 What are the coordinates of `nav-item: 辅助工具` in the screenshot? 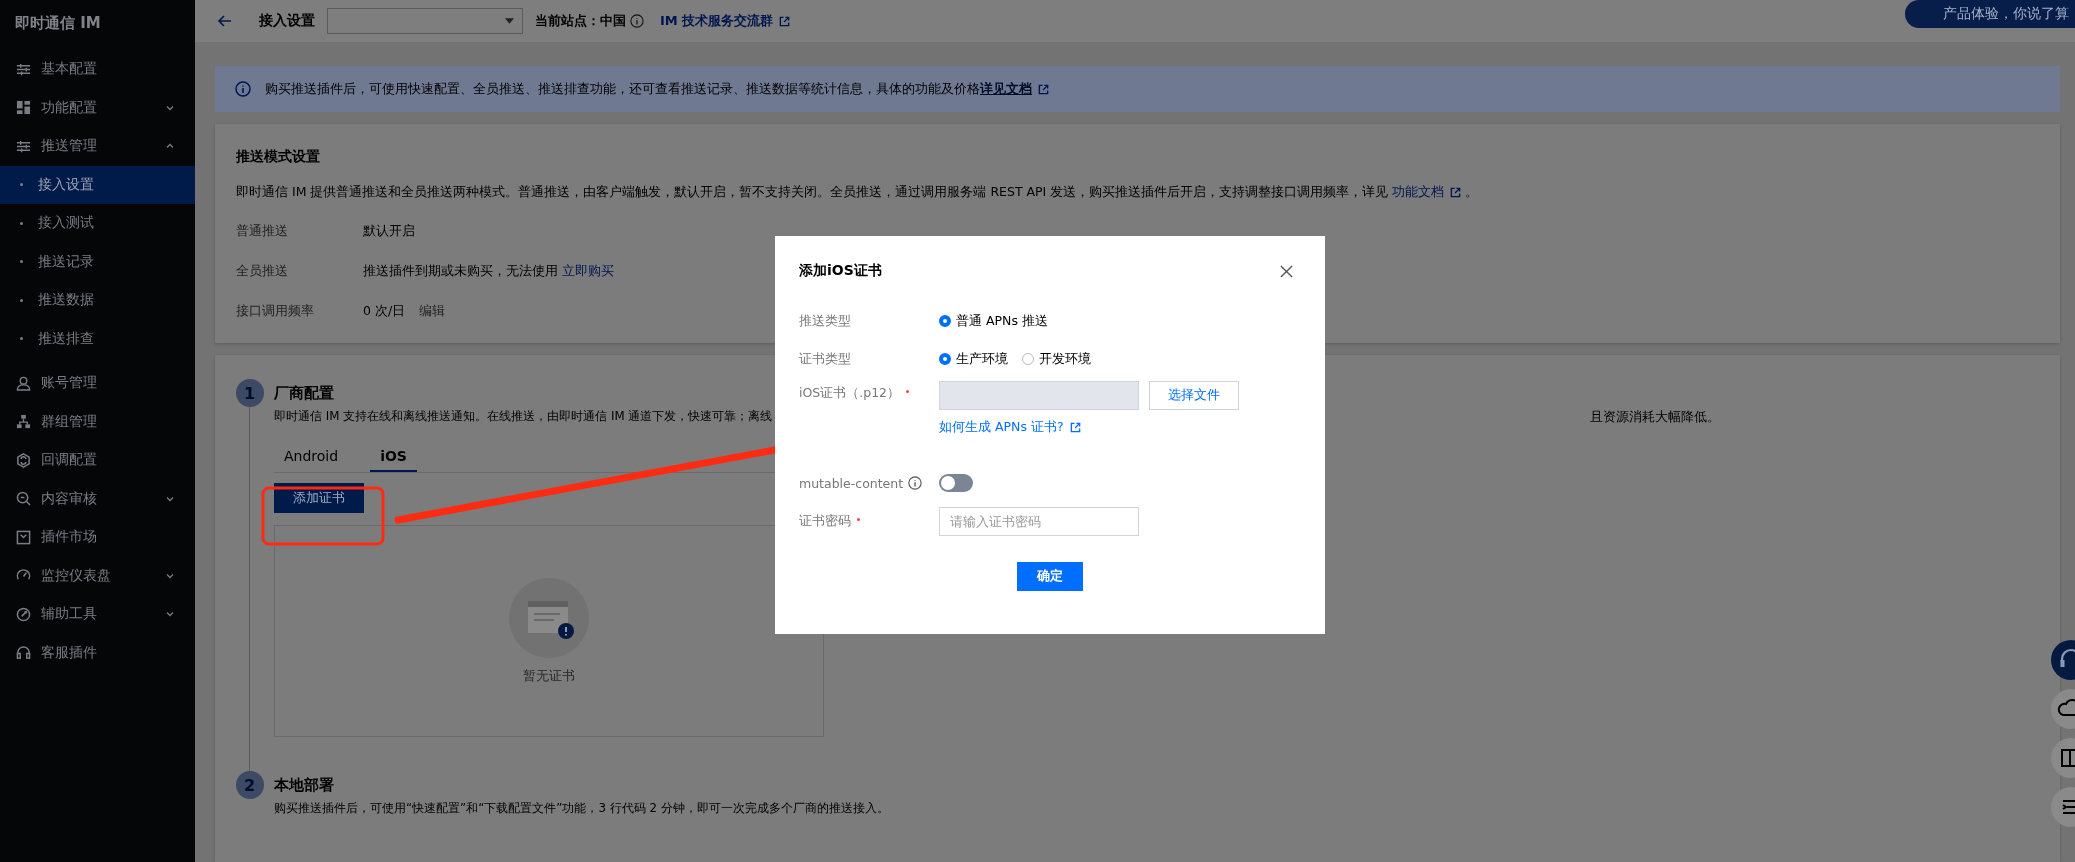 It's located at (97, 614).